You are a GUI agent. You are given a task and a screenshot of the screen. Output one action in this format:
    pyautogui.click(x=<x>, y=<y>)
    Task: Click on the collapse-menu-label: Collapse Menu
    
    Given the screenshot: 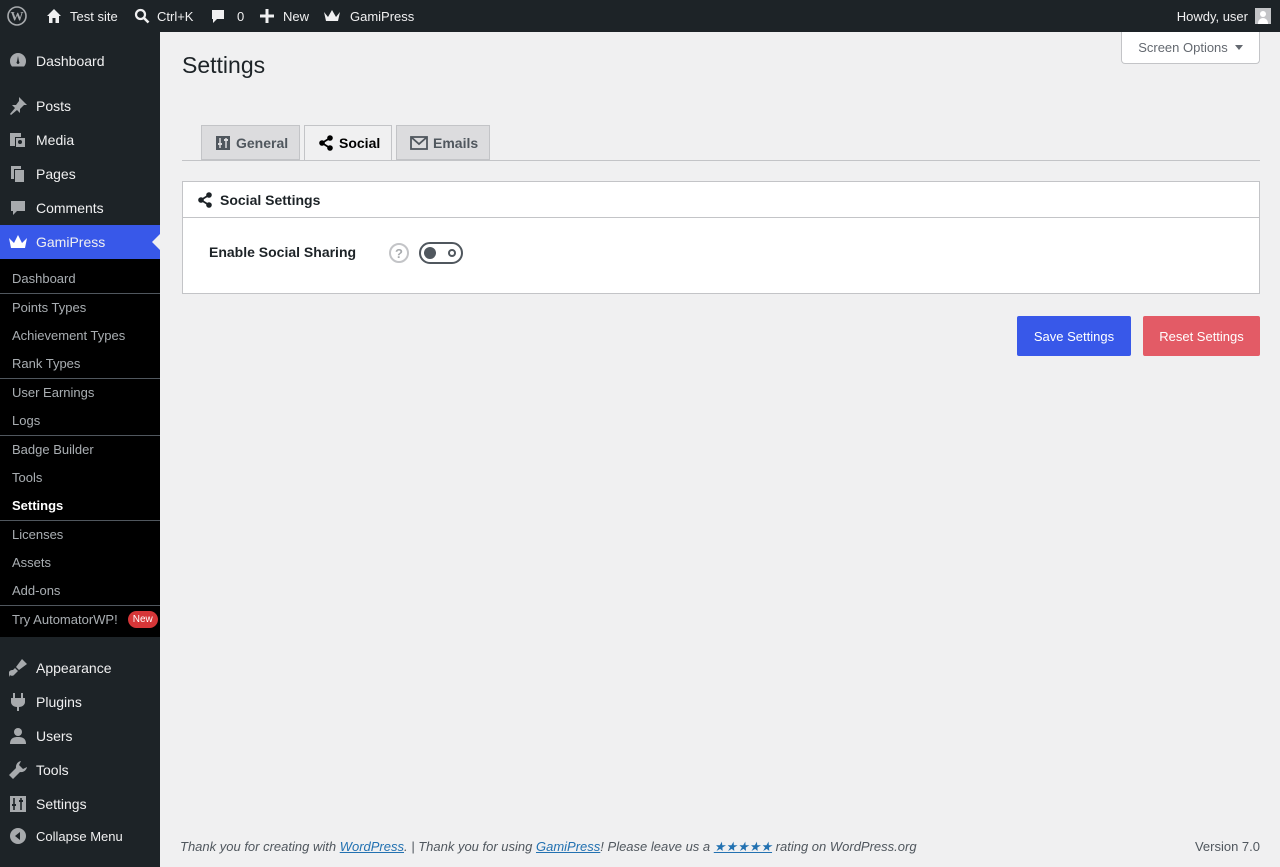 What is the action you would take?
    pyautogui.click(x=79, y=836)
    